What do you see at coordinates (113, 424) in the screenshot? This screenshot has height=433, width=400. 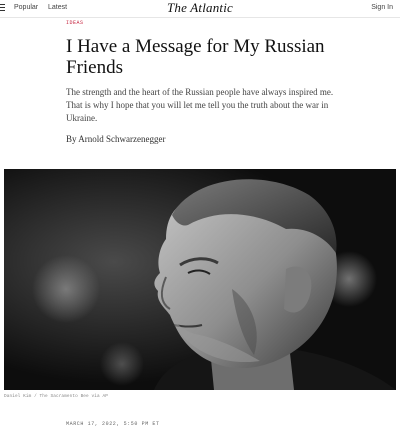 I see `publish-date: MARCH 17, 2022, 5:50 PM ET` at bounding box center [113, 424].